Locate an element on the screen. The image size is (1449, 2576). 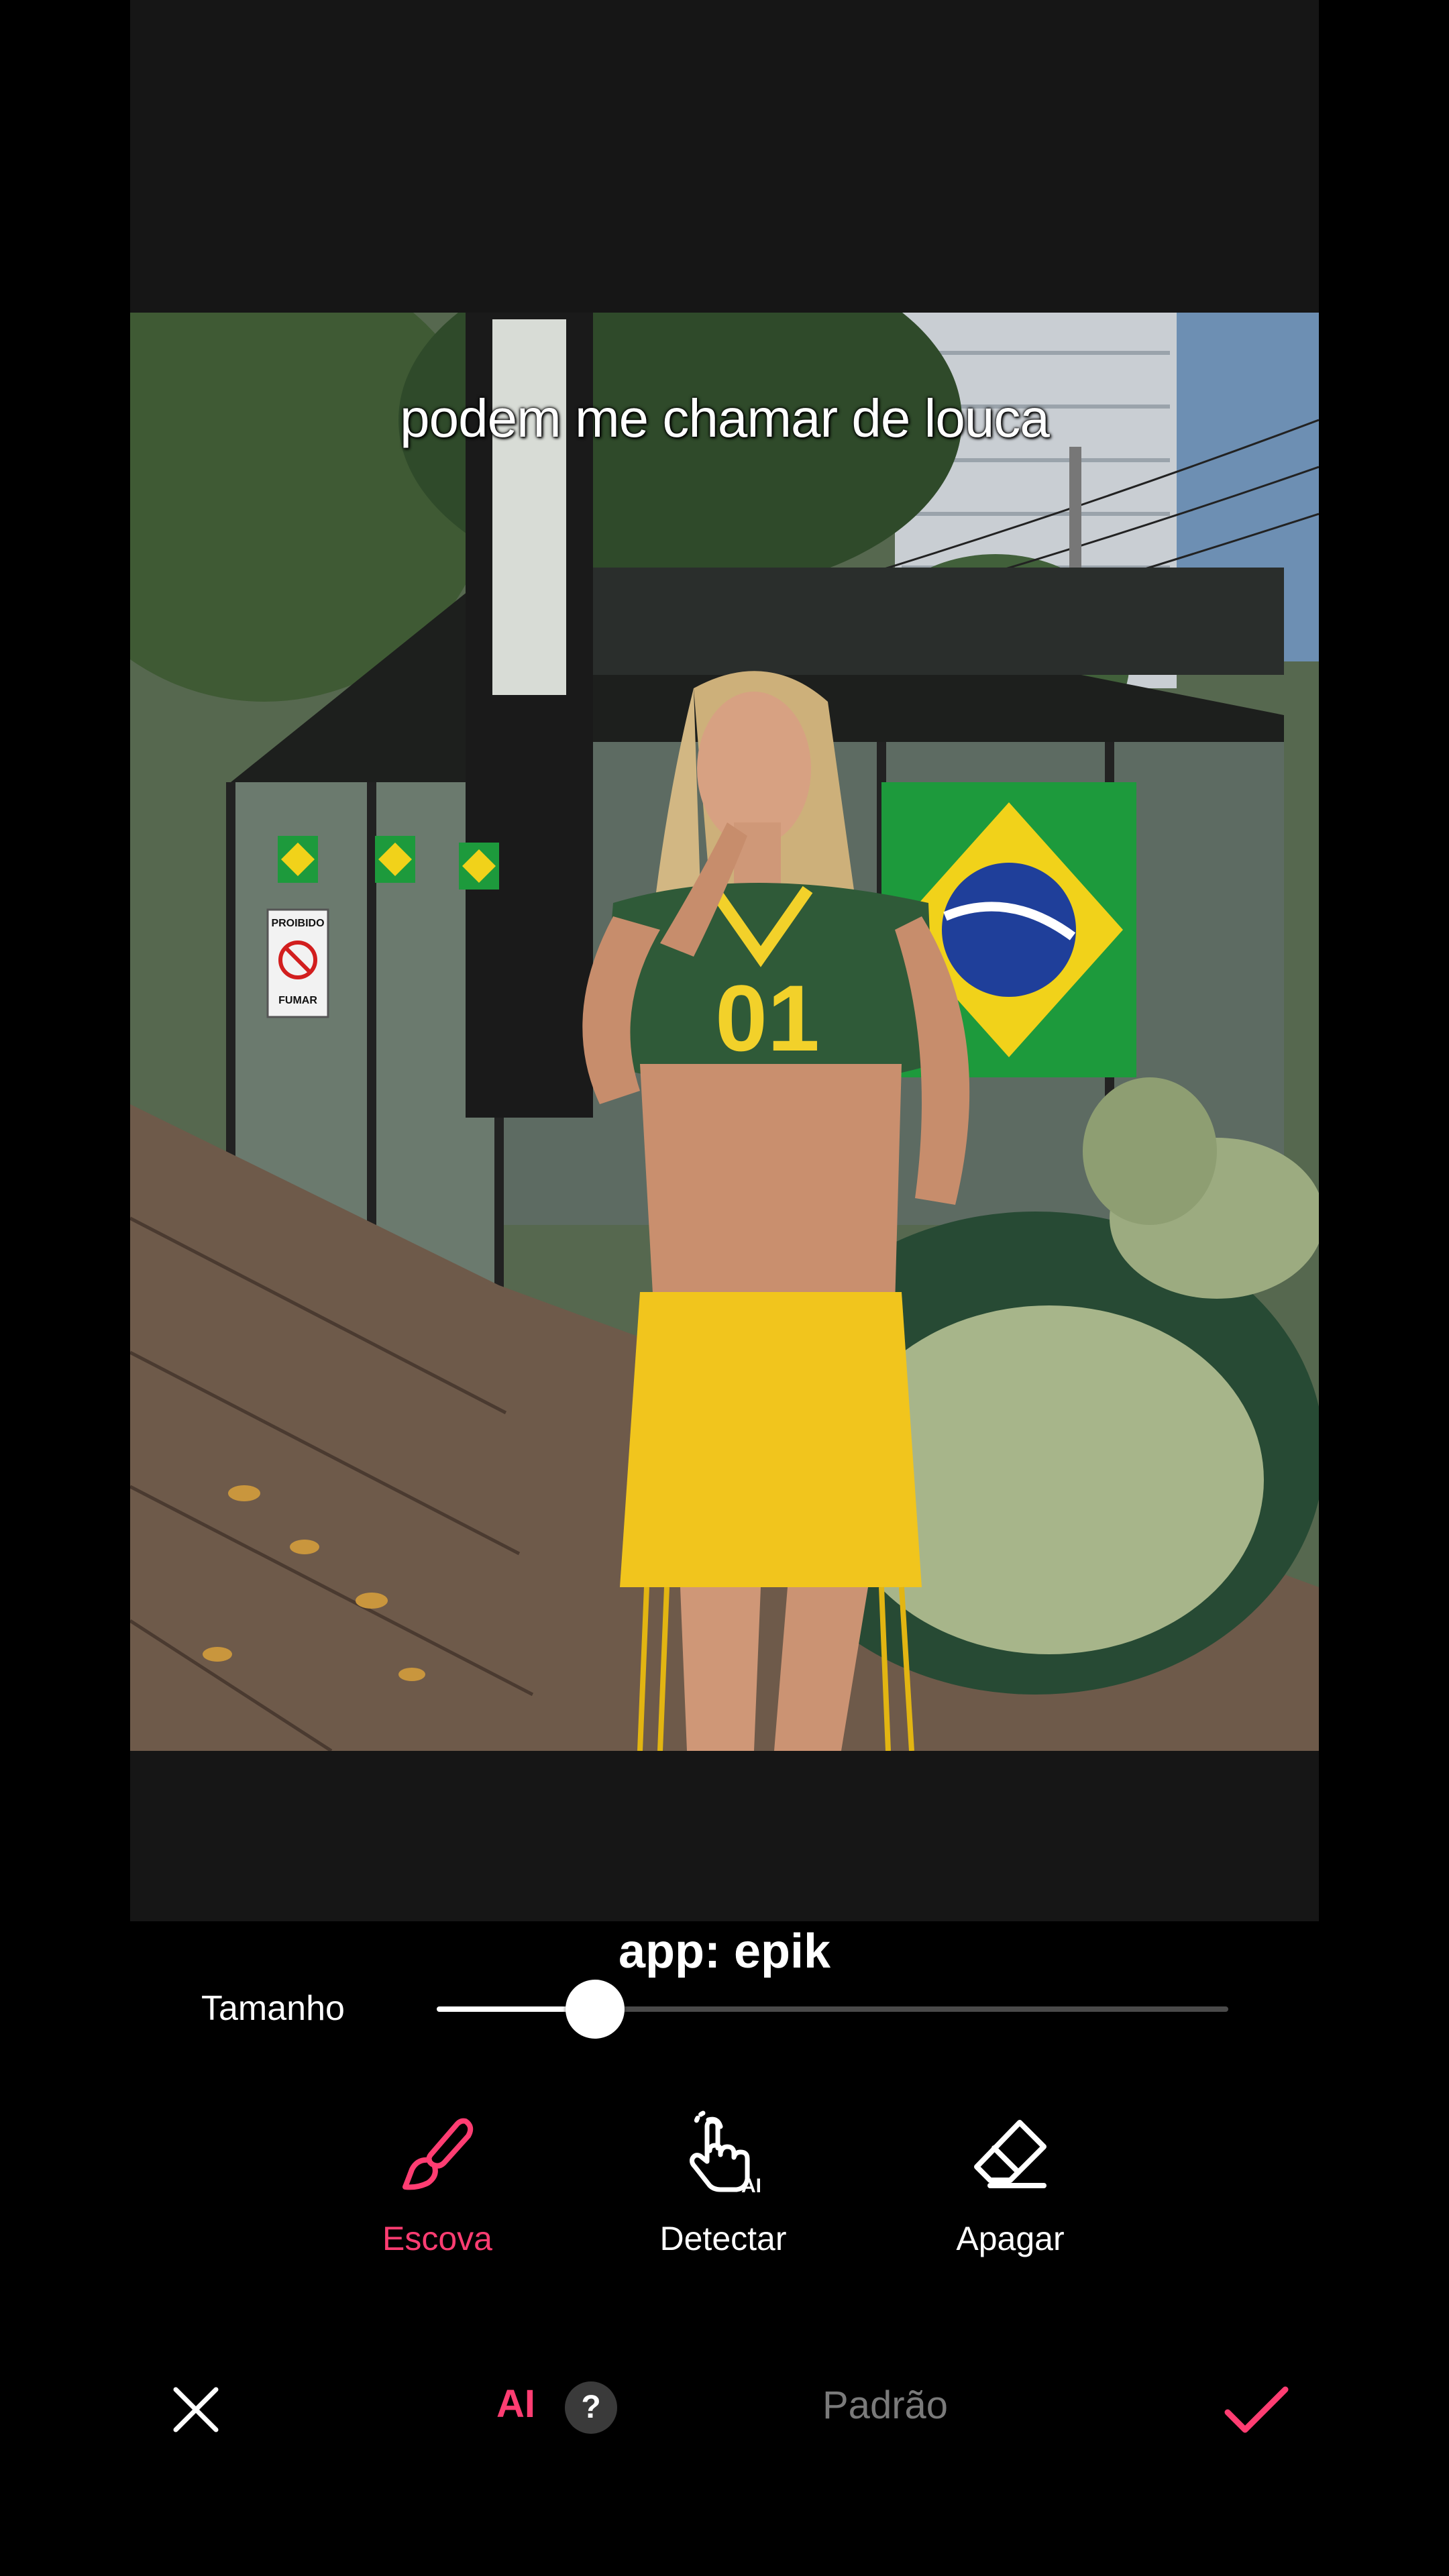
tool-detect-label: Detectar is located at coordinates (723, 2238).